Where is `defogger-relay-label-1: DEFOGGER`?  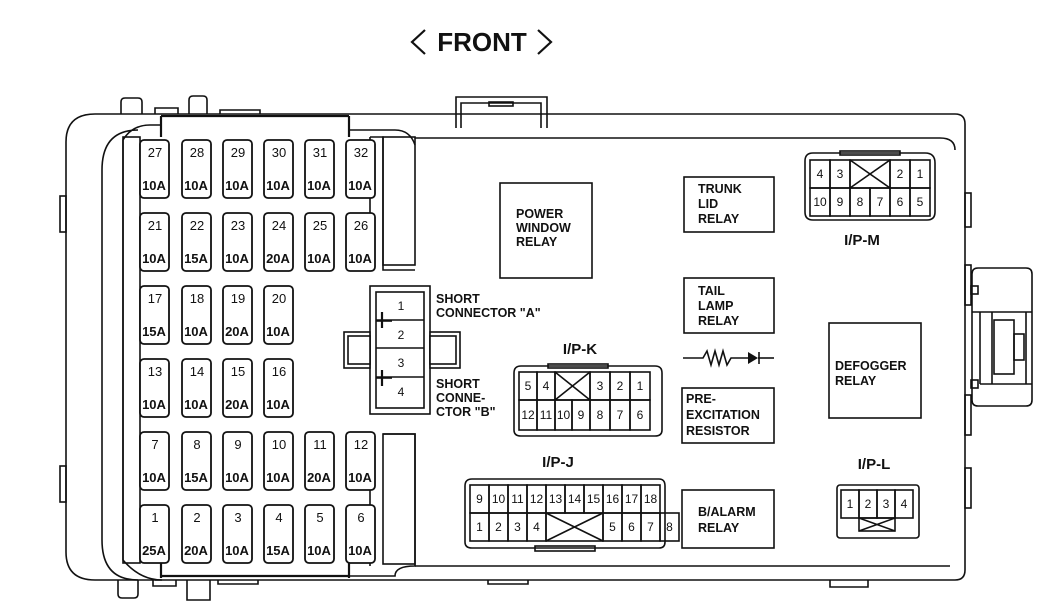 defogger-relay-label-1: DEFOGGER is located at coordinates (871, 366).